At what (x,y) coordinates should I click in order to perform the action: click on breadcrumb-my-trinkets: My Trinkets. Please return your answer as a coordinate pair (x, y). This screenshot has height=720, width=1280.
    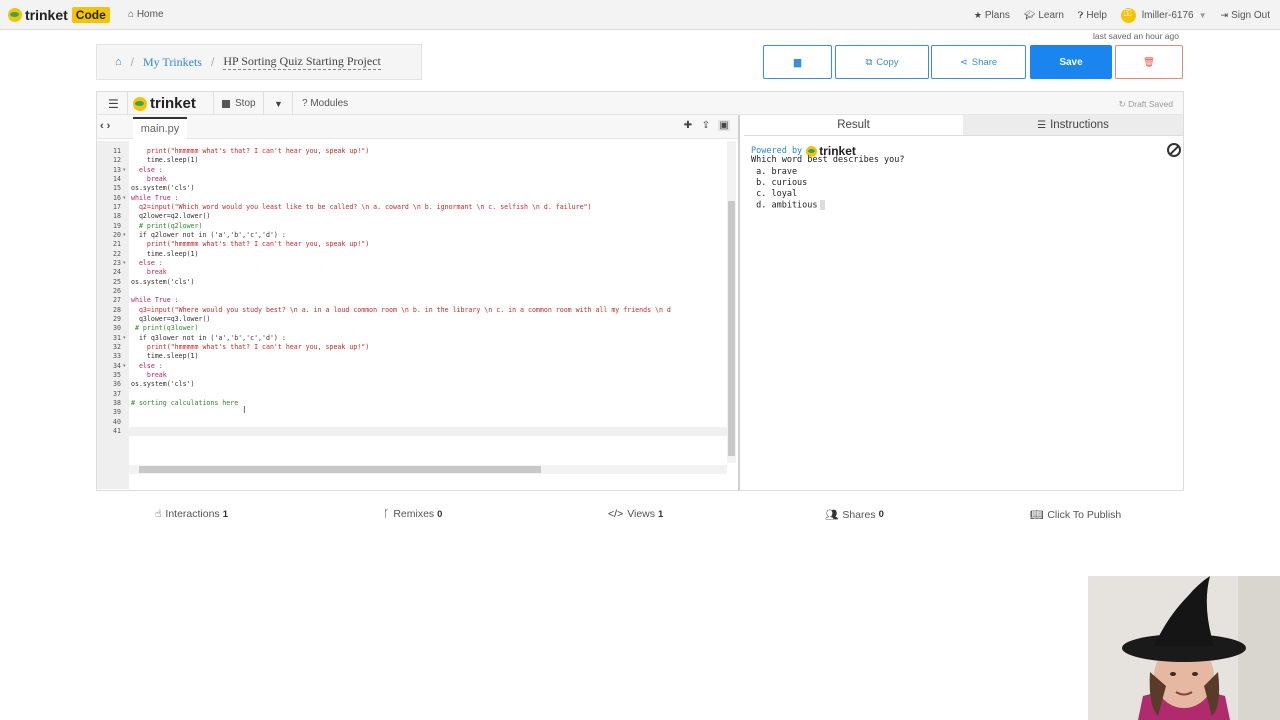
    Looking at the image, I should click on (172, 62).